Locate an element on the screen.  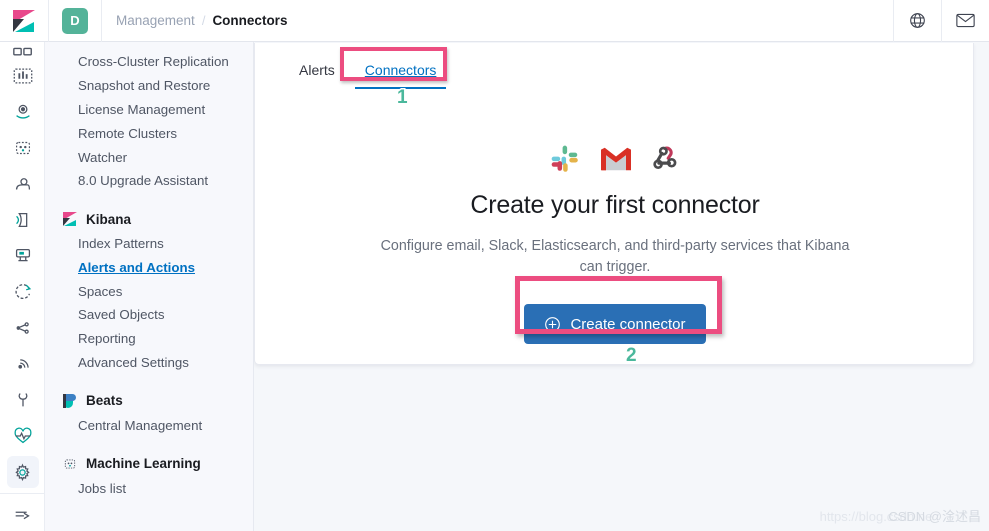
gmail-icon is located at coordinates (616, 159).